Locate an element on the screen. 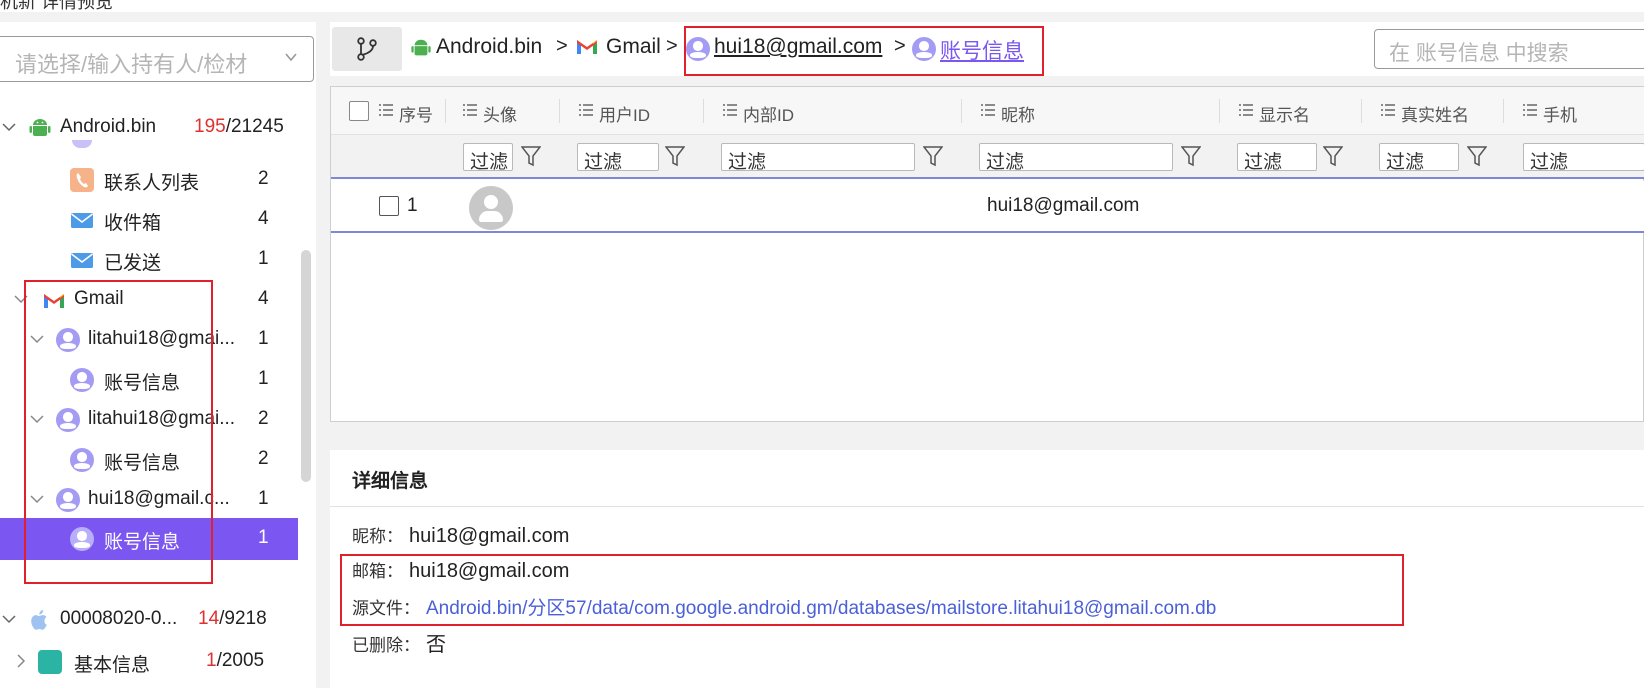 Image resolution: width=1644 pixels, height=688 pixels. tree-item-ios-image: 00008020-0... 14/9218 is located at coordinates (149, 620).